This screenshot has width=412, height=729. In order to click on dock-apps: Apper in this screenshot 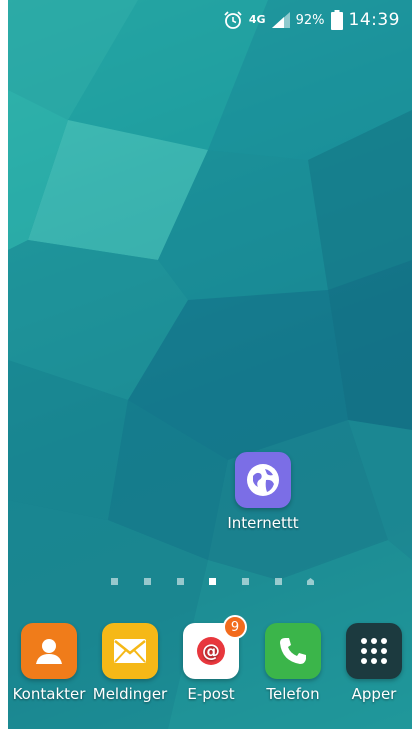, I will do `click(373, 663)`.